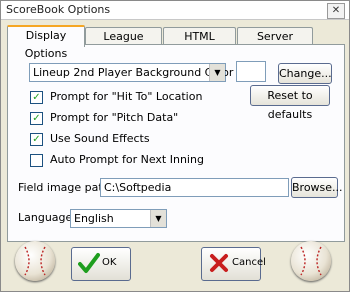 The image size is (350, 292). Describe the element at coordinates (114, 117) in the screenshot. I see `checkbox-pitch-data-label: Prompt for "Pitch Data"` at that location.